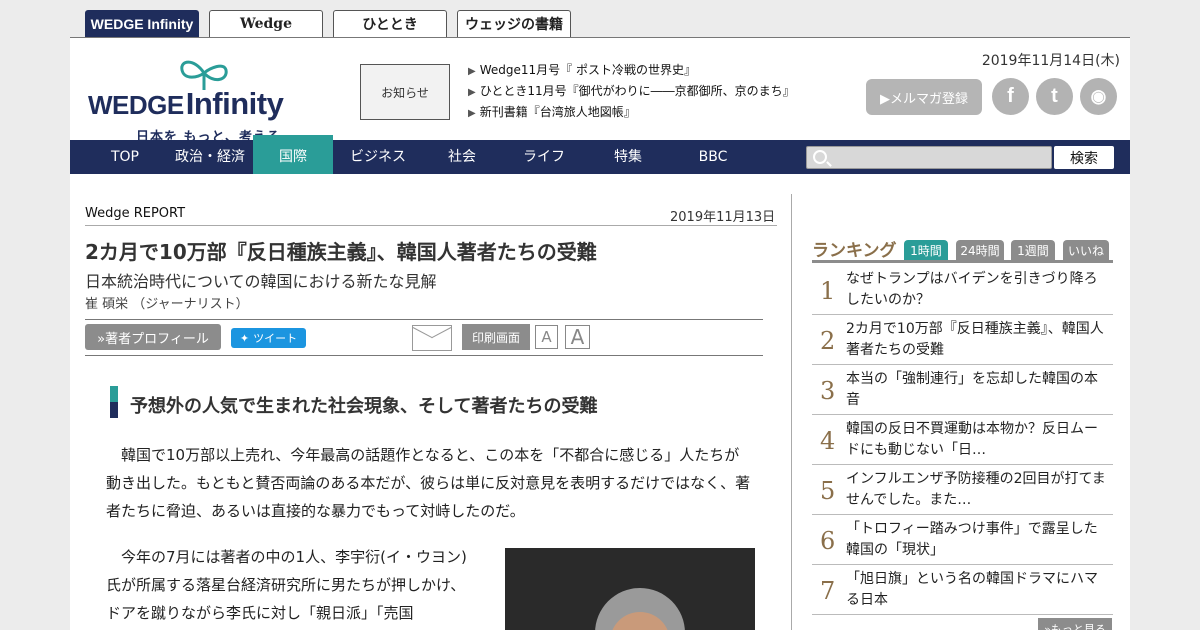 Image resolution: width=1200 pixels, height=630 pixels. What do you see at coordinates (587, 70) in the screenshot?
I see `news-item-label: Wedge11月号『 ポスト冷戦の世界史』` at bounding box center [587, 70].